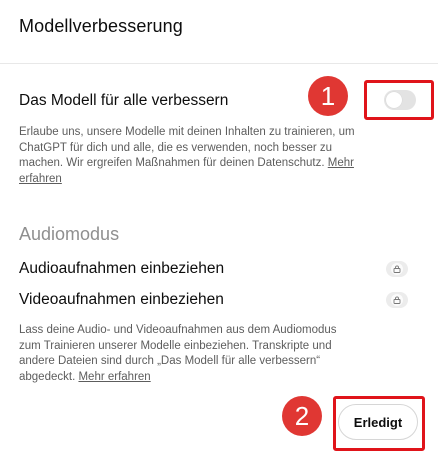  I want to click on annotation-badge-2: 2, so click(302, 416).